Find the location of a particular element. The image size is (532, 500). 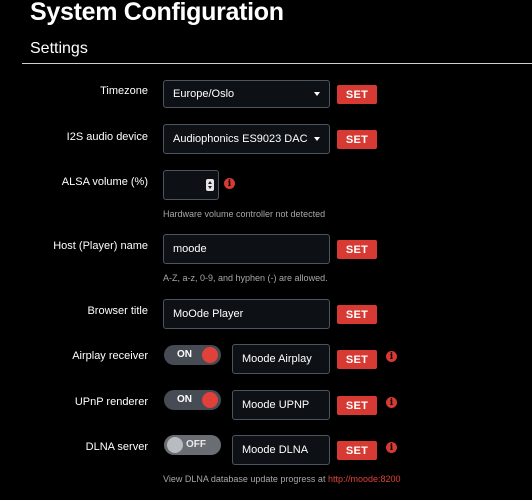

dlna-toggle: OFF is located at coordinates (192, 445).